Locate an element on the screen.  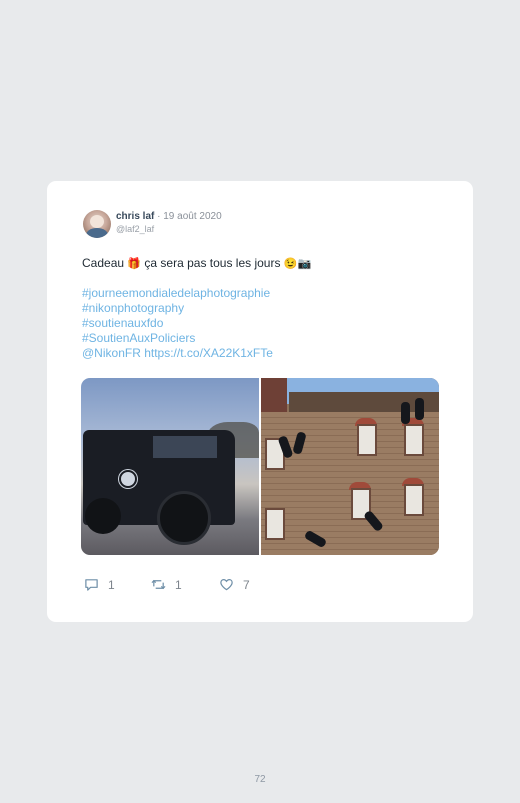
hashtag-link: #soutienauxfdo is located at coordinates (177, 323).